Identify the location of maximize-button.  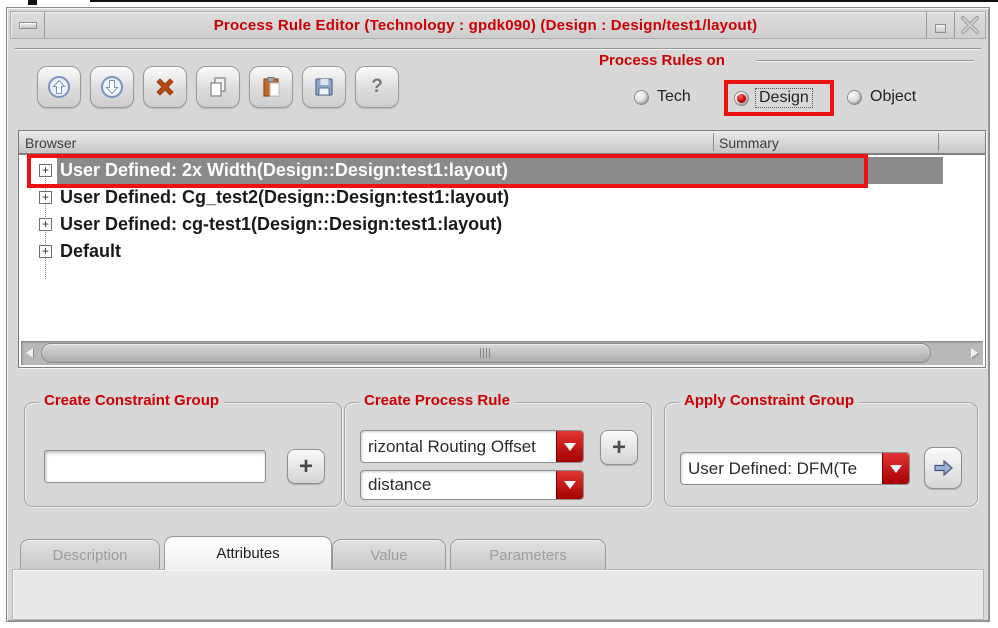
(940, 25).